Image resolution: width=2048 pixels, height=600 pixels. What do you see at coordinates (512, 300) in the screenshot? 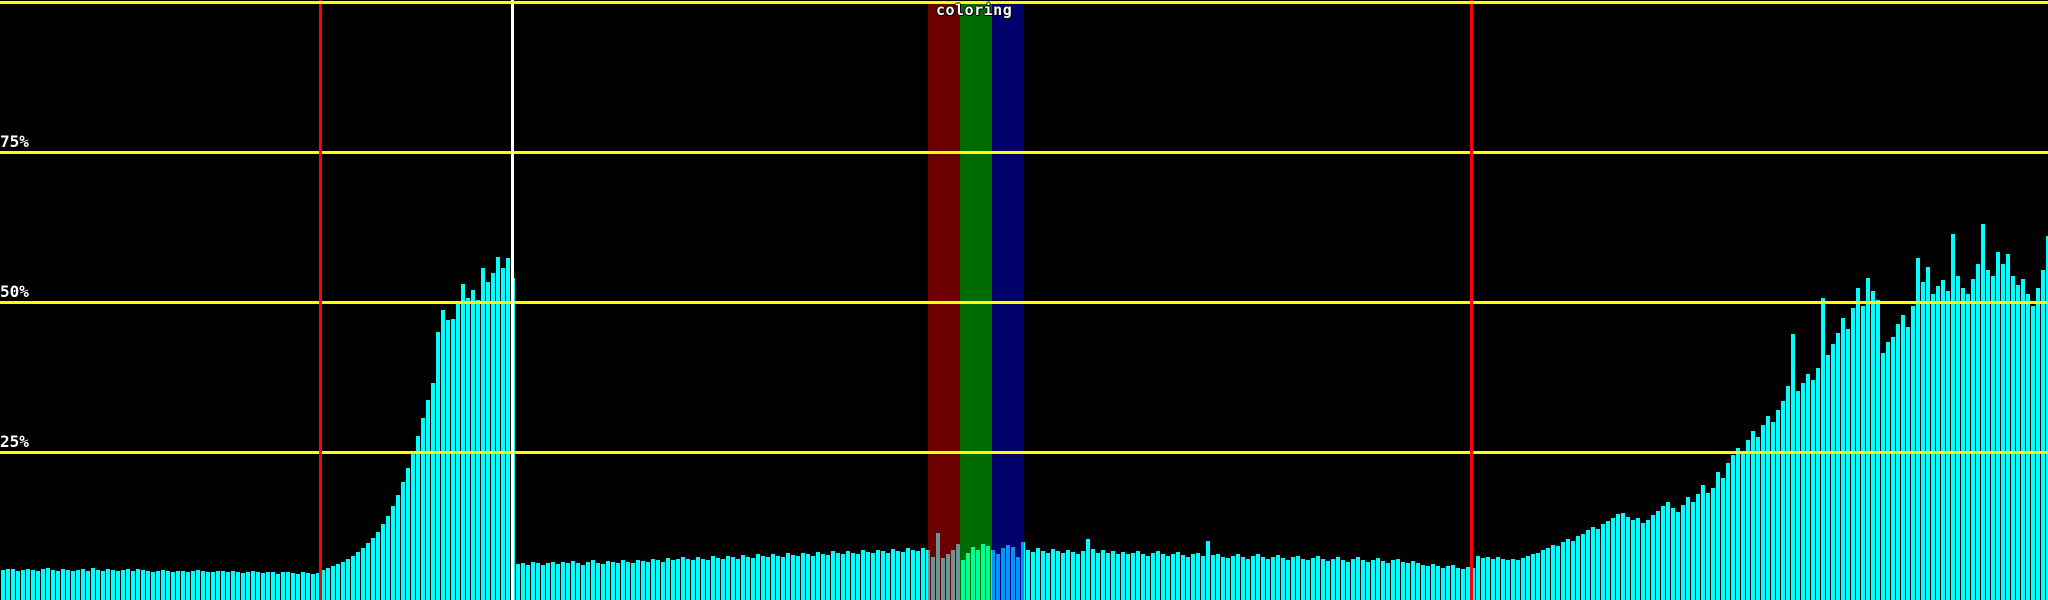
I see `white-marker` at bounding box center [512, 300].